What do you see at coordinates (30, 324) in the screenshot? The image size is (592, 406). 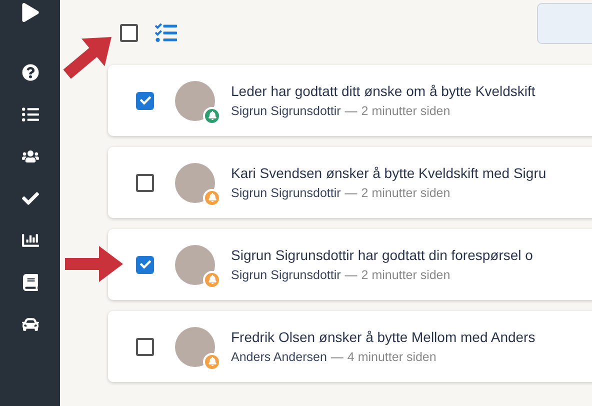 I see `car-icon` at bounding box center [30, 324].